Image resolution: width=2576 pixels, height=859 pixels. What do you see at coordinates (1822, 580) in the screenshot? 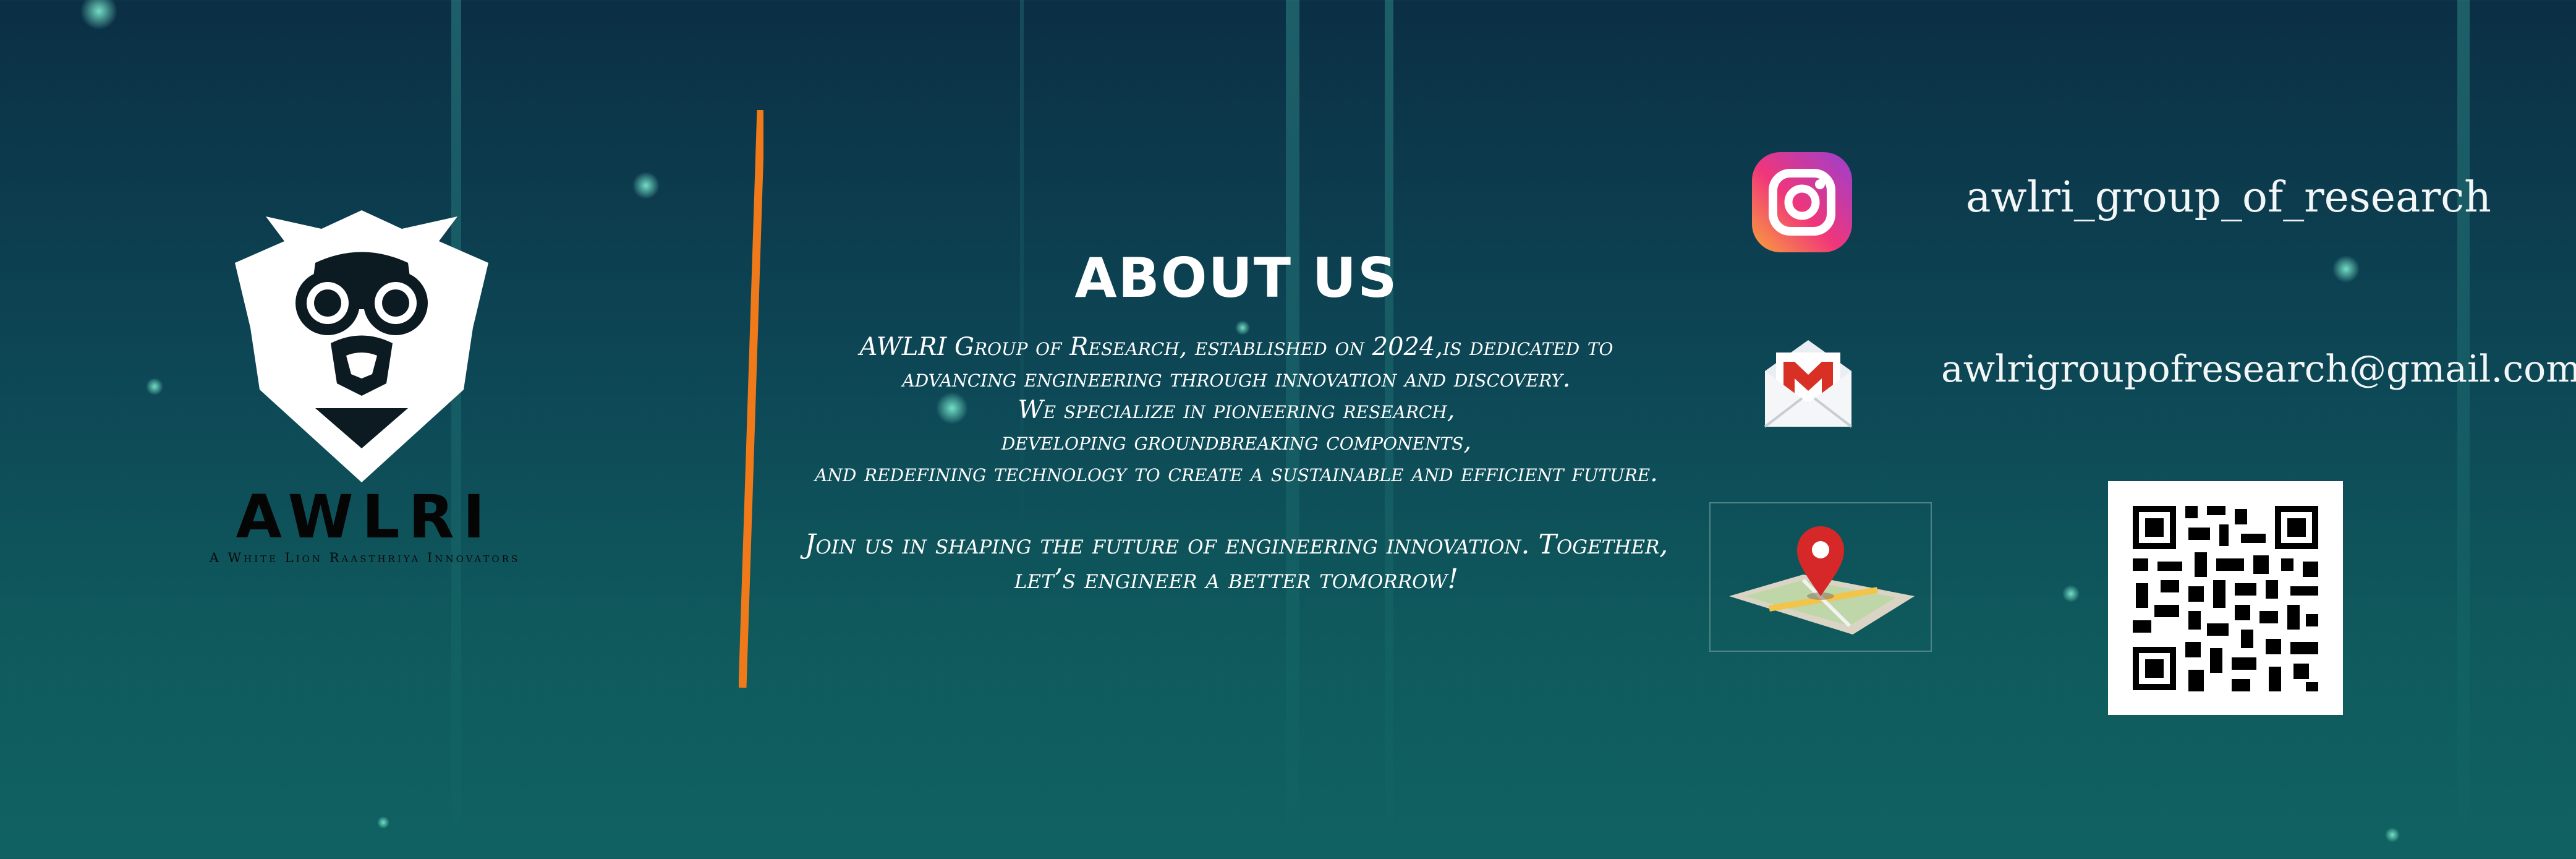
I see `map-pin-icon` at bounding box center [1822, 580].